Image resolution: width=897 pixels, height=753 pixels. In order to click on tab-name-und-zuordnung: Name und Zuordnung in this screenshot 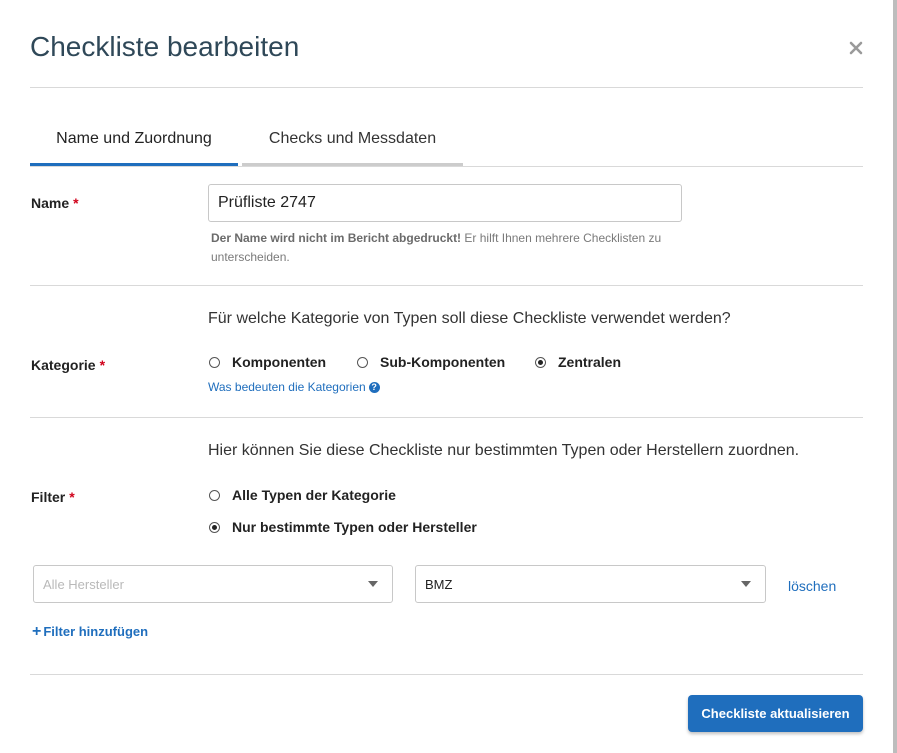, I will do `click(134, 139)`.